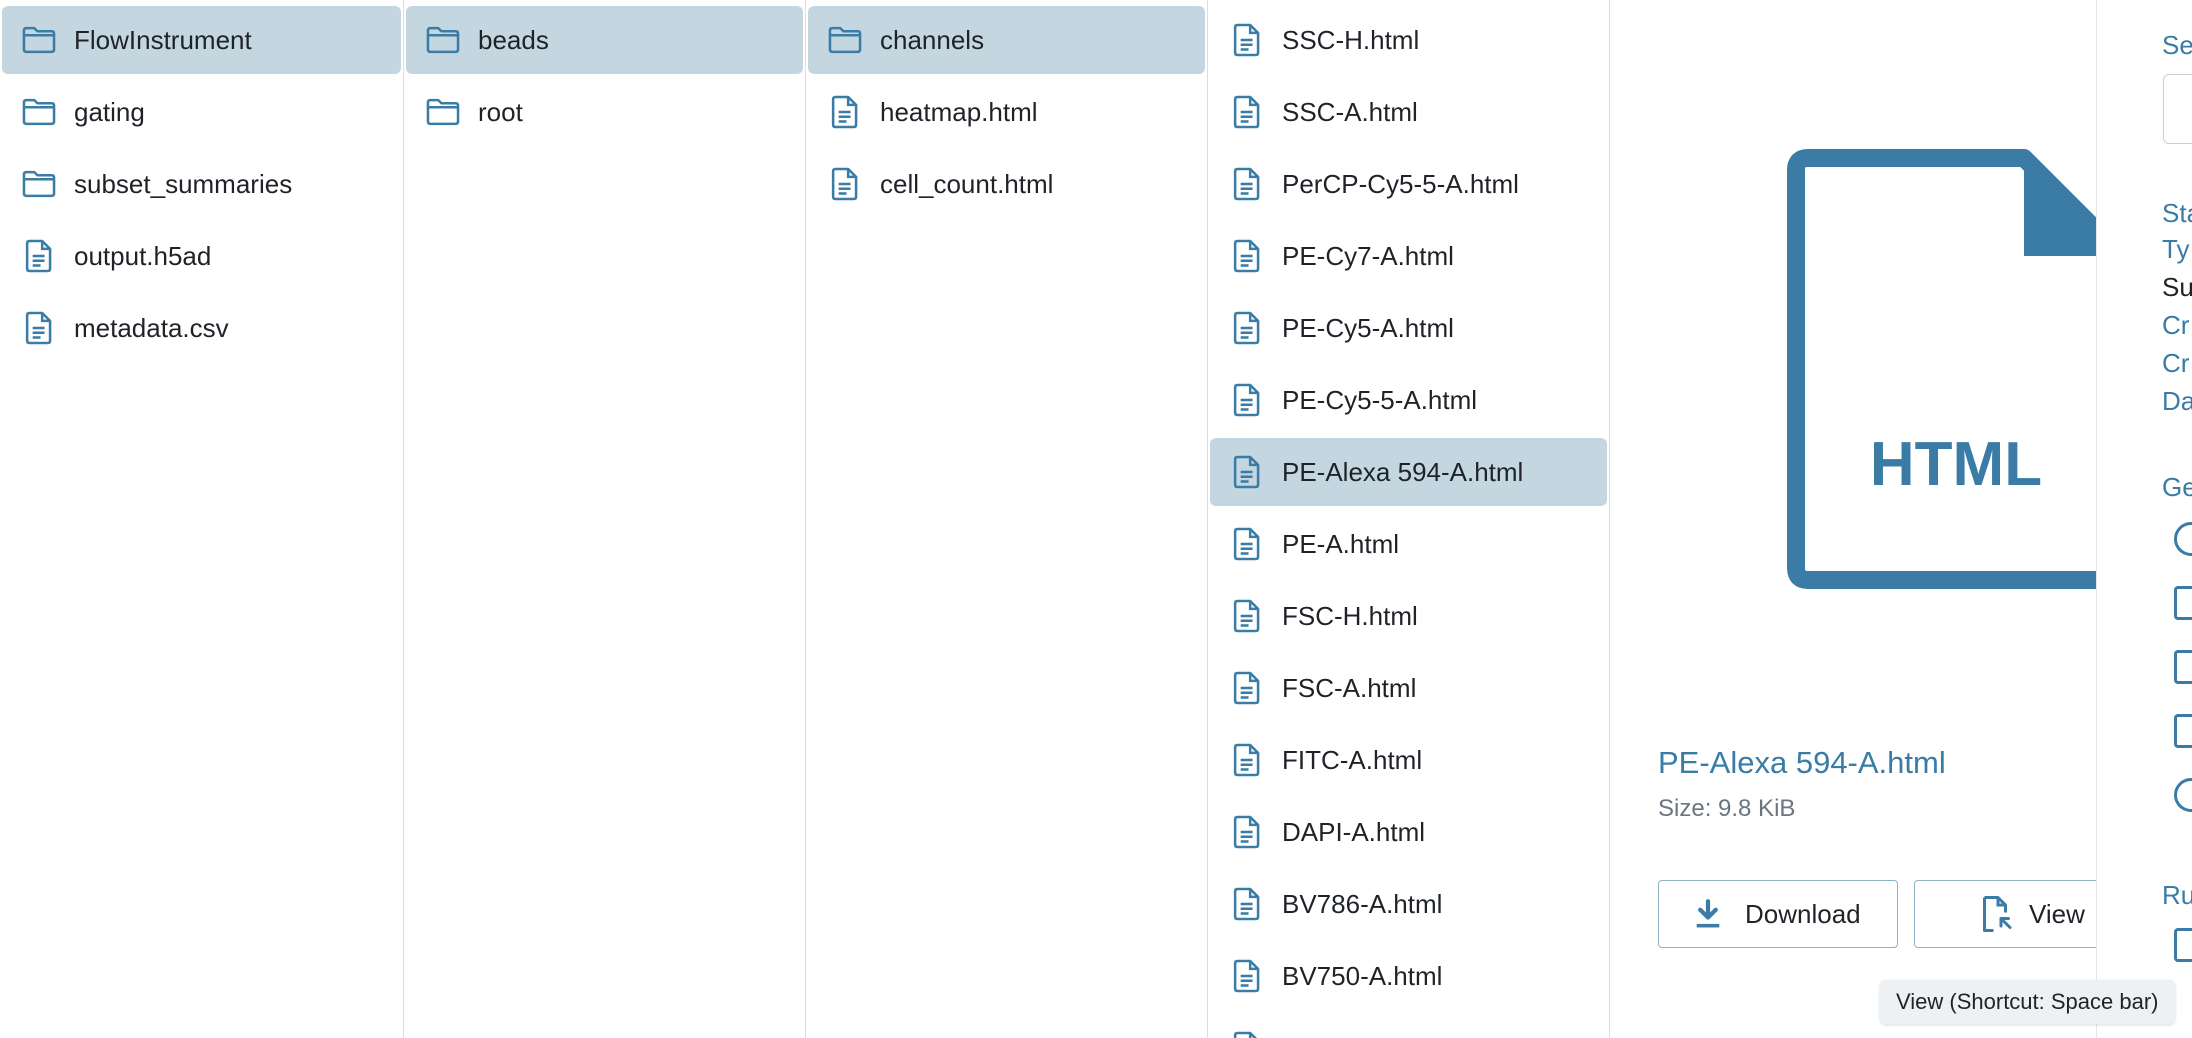  I want to click on item-label: FSC-H.html, so click(1350, 615).